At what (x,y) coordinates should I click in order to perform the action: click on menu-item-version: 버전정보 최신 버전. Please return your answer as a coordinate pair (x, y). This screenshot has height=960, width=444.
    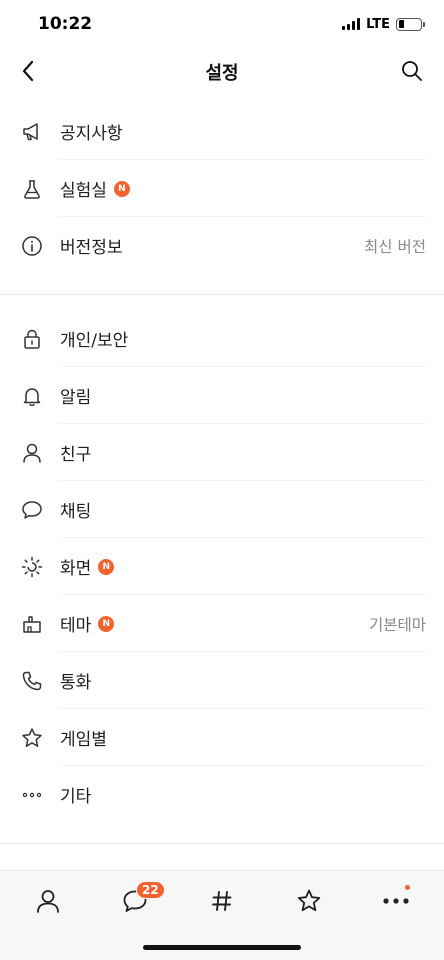
    Looking at the image, I should click on (222, 245).